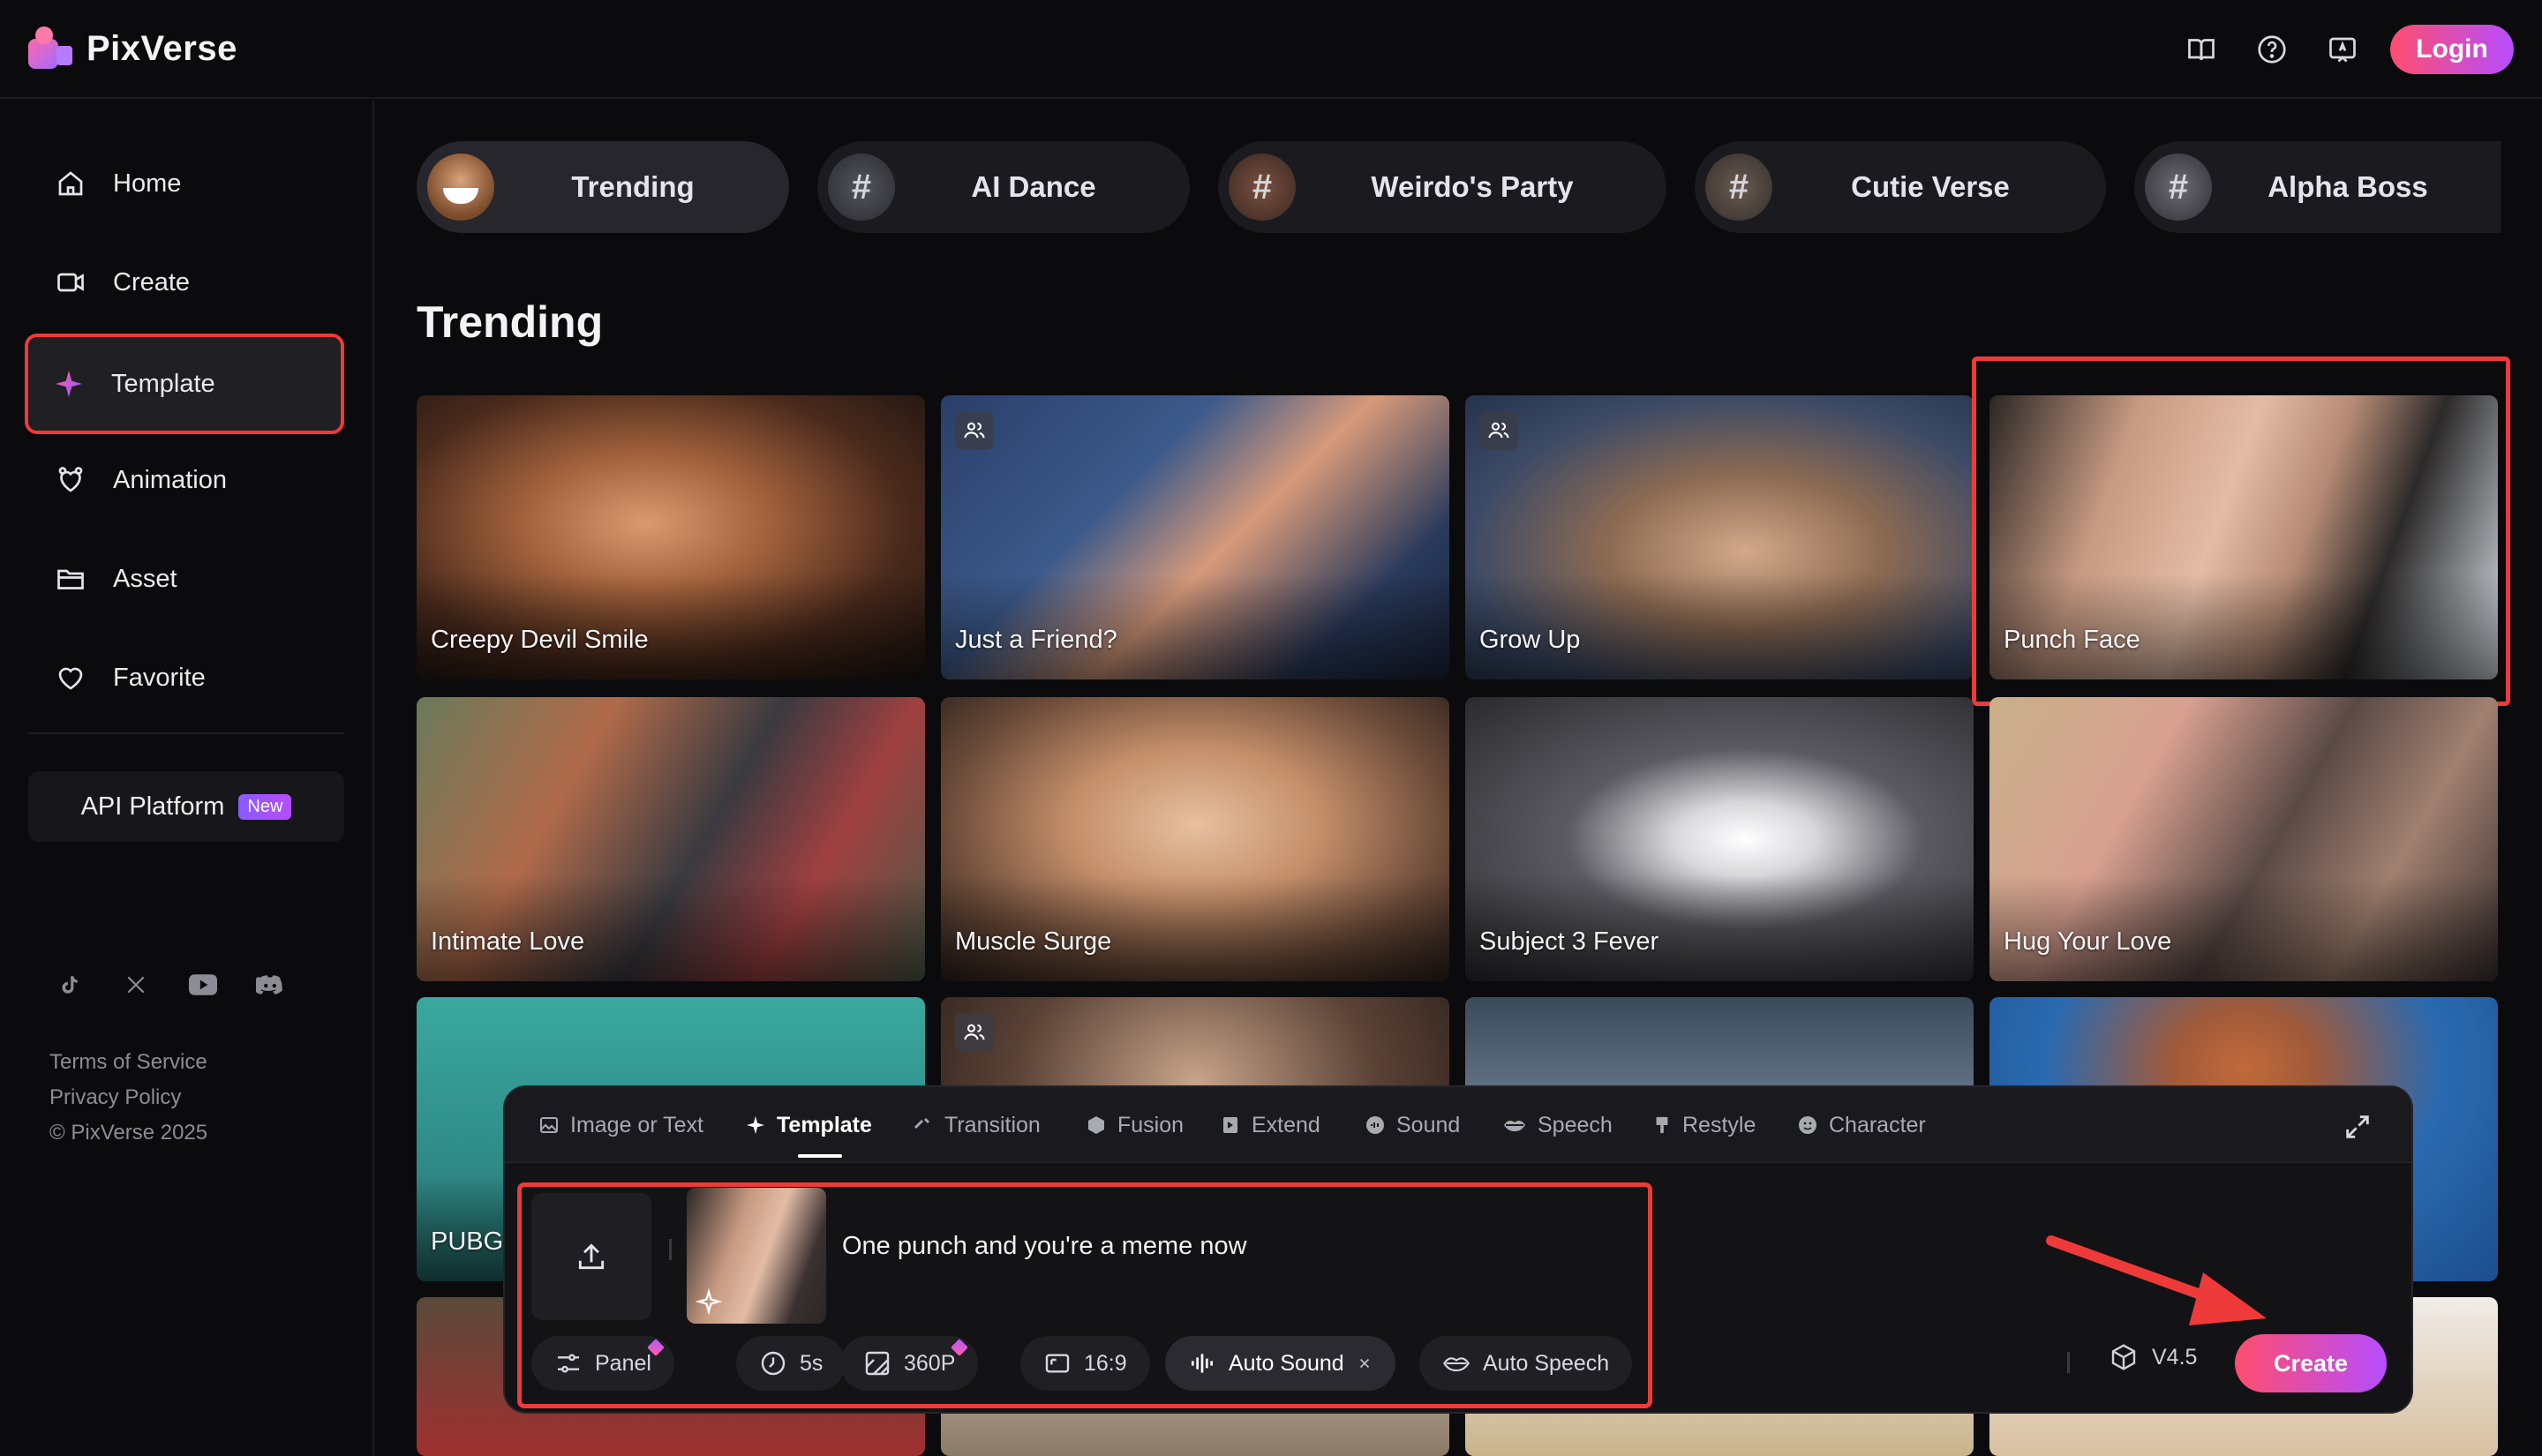  I want to click on category-label: Alpha Boss, so click(2347, 186).